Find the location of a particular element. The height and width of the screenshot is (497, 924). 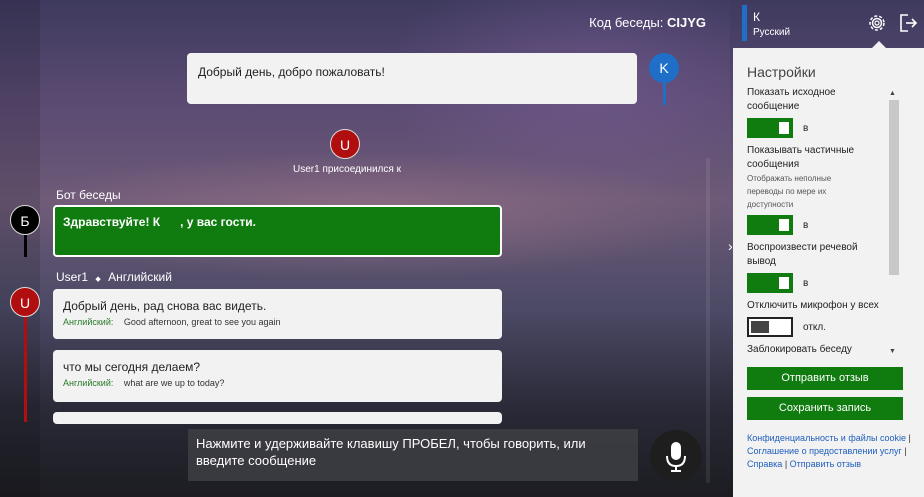

bot-speaker-label: Бот беседы is located at coordinates (88, 195).